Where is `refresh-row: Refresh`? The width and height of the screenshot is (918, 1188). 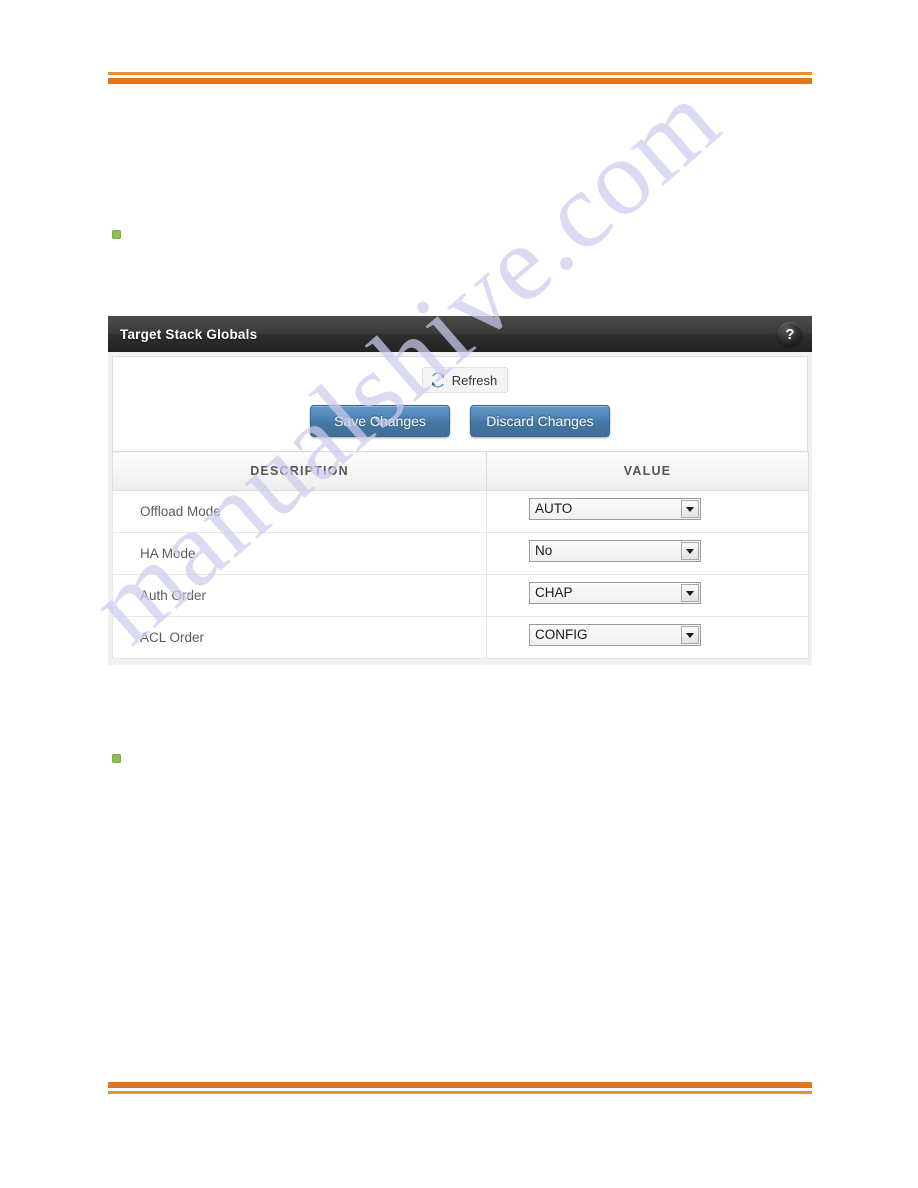 refresh-row: Refresh is located at coordinates (460, 380).